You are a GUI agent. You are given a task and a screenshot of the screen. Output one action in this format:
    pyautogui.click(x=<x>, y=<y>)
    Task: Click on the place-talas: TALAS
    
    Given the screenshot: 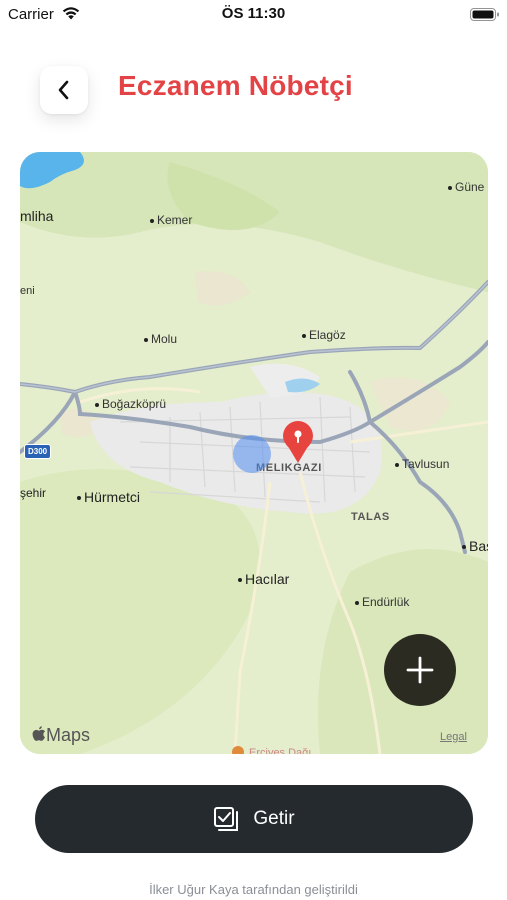 What is the action you would take?
    pyautogui.click(x=370, y=517)
    